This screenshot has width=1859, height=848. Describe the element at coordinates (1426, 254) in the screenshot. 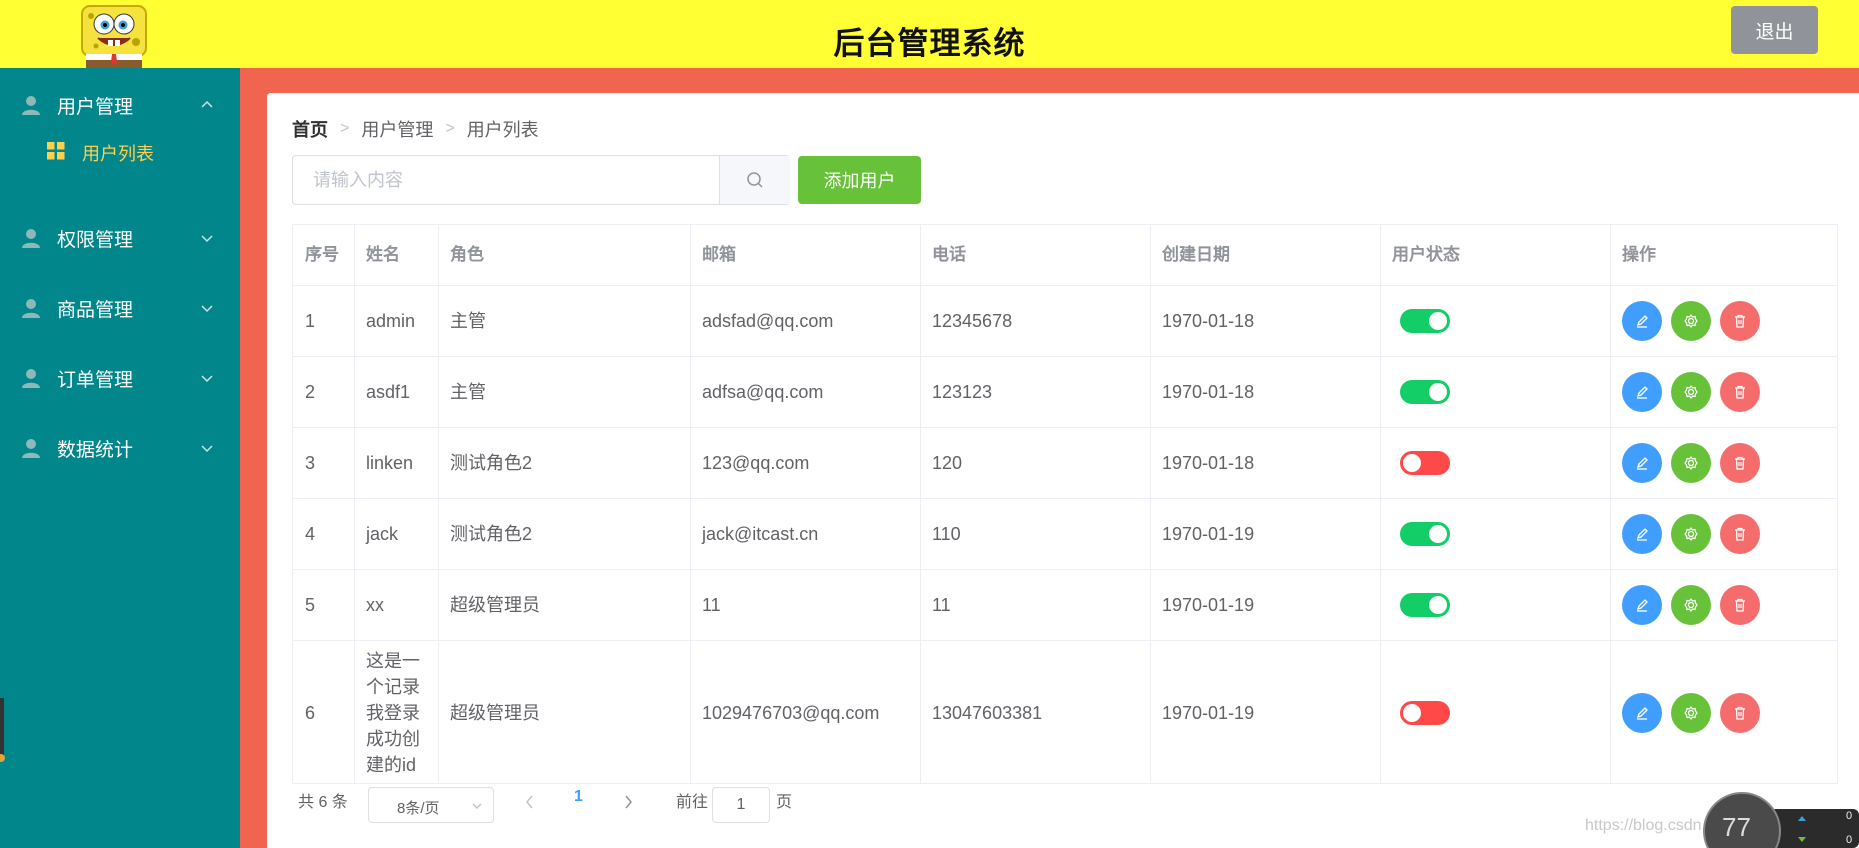

I see `col-header-status: 用户状态` at that location.